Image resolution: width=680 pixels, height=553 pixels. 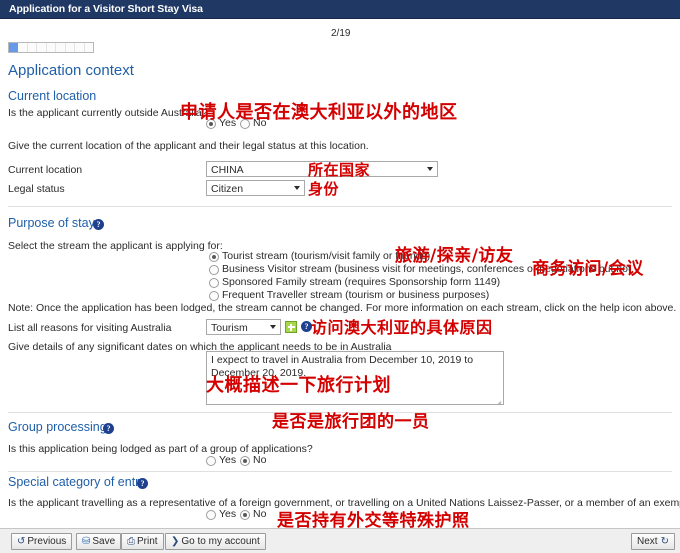 What do you see at coordinates (214, 257) in the screenshot?
I see `radio-stream-tourist` at bounding box center [214, 257].